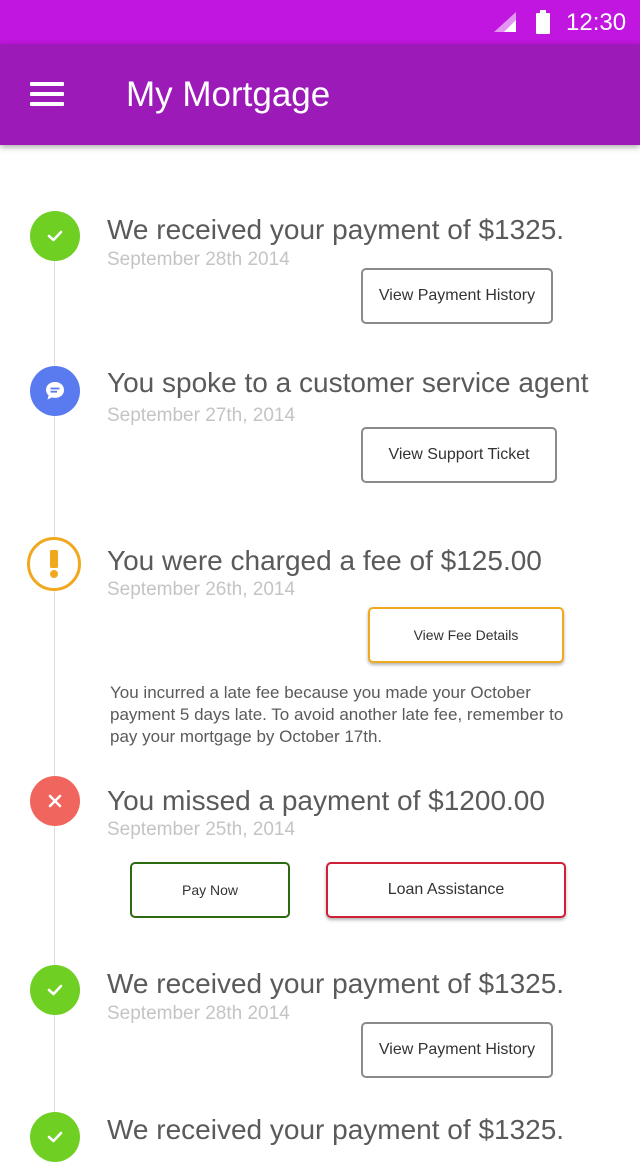  I want to click on menu-icon, so click(48, 95).